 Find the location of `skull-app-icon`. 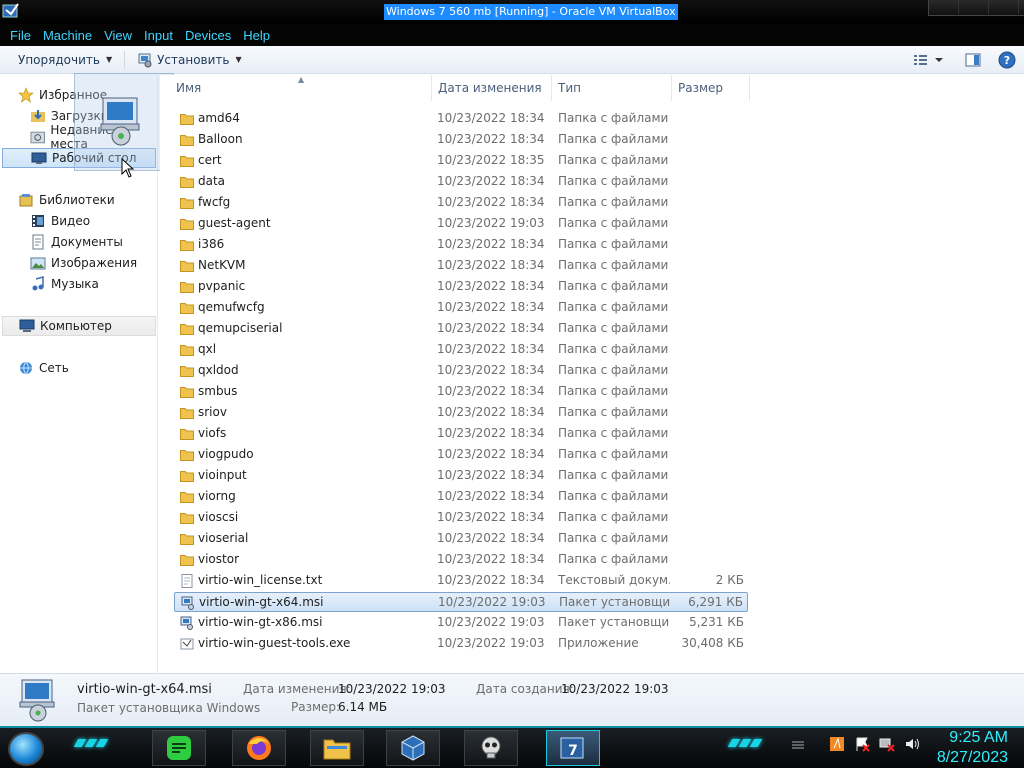

skull-app-icon is located at coordinates (491, 747).